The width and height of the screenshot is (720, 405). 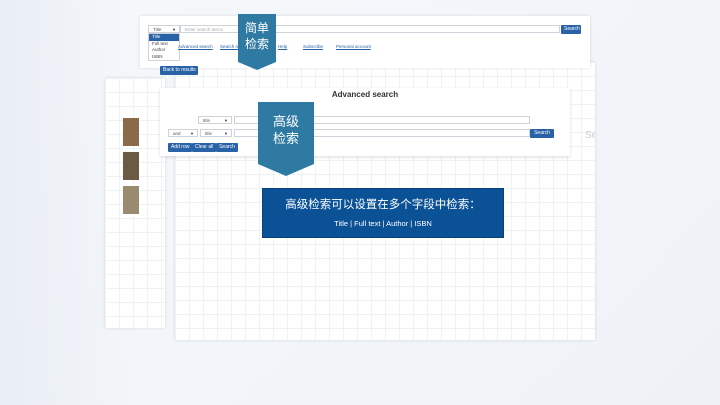 I want to click on nav-link-help: Help, so click(x=282, y=46).